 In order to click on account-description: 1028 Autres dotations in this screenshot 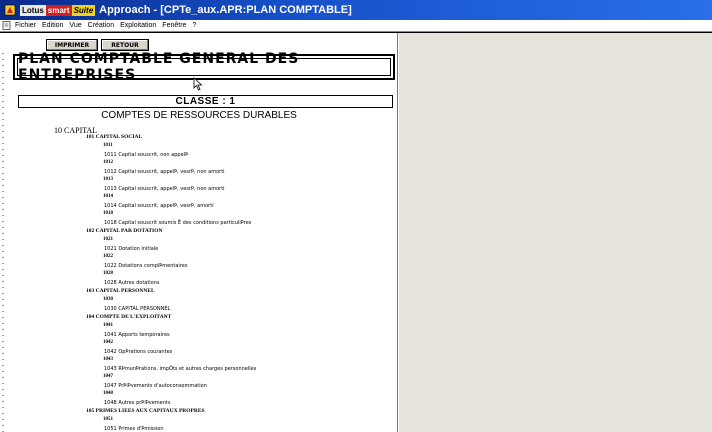, I will do `click(132, 282)`.